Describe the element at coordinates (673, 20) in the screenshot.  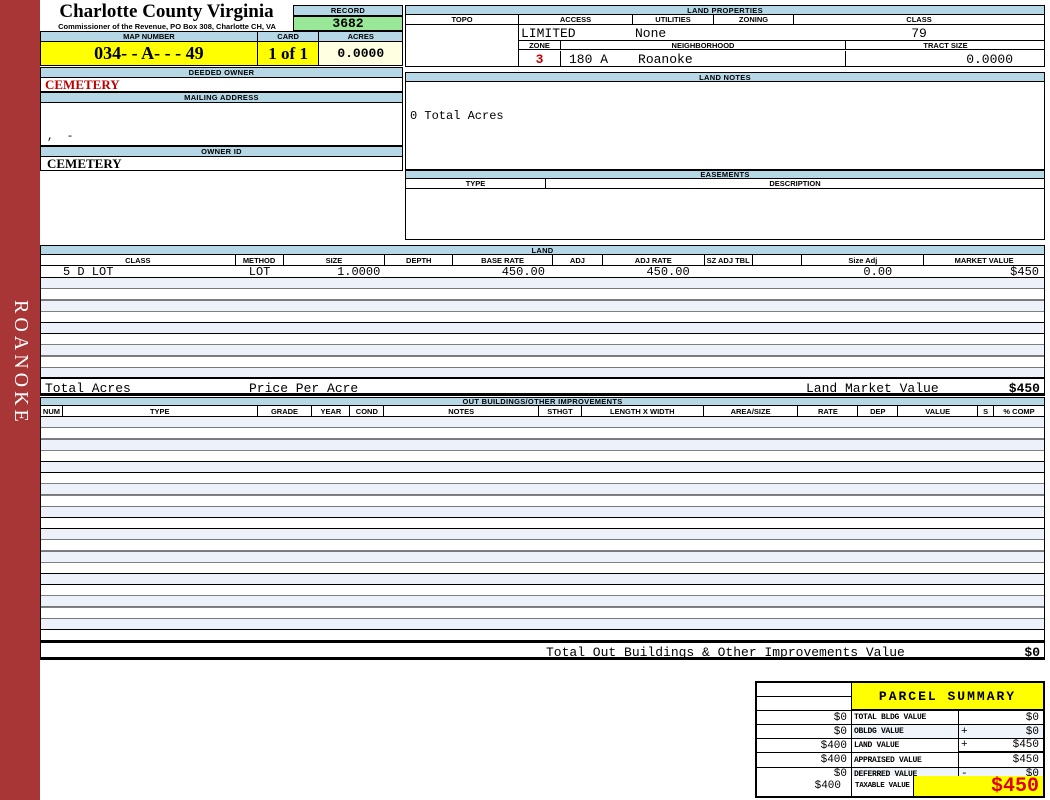
I see `utilities-label: UTILITIES` at that location.